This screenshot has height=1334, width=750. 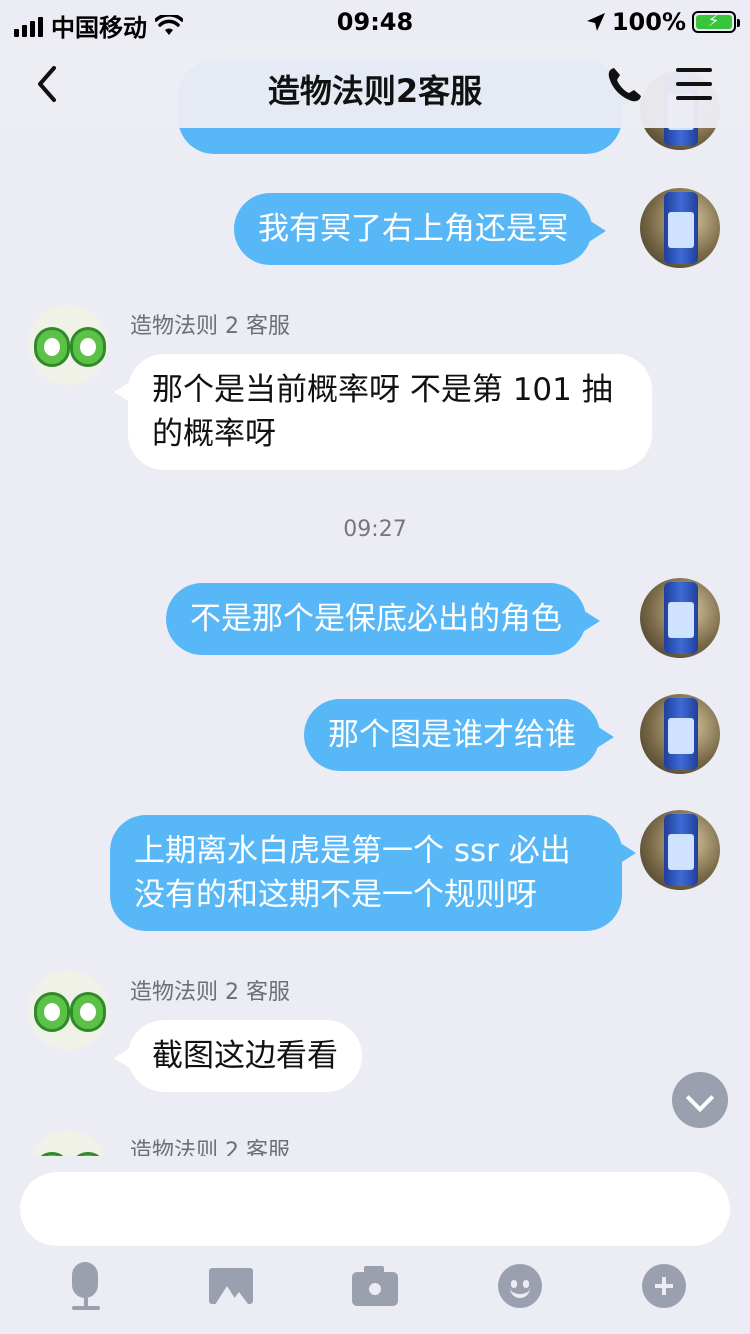 I want to click on image-icon, so click(x=231, y=1286).